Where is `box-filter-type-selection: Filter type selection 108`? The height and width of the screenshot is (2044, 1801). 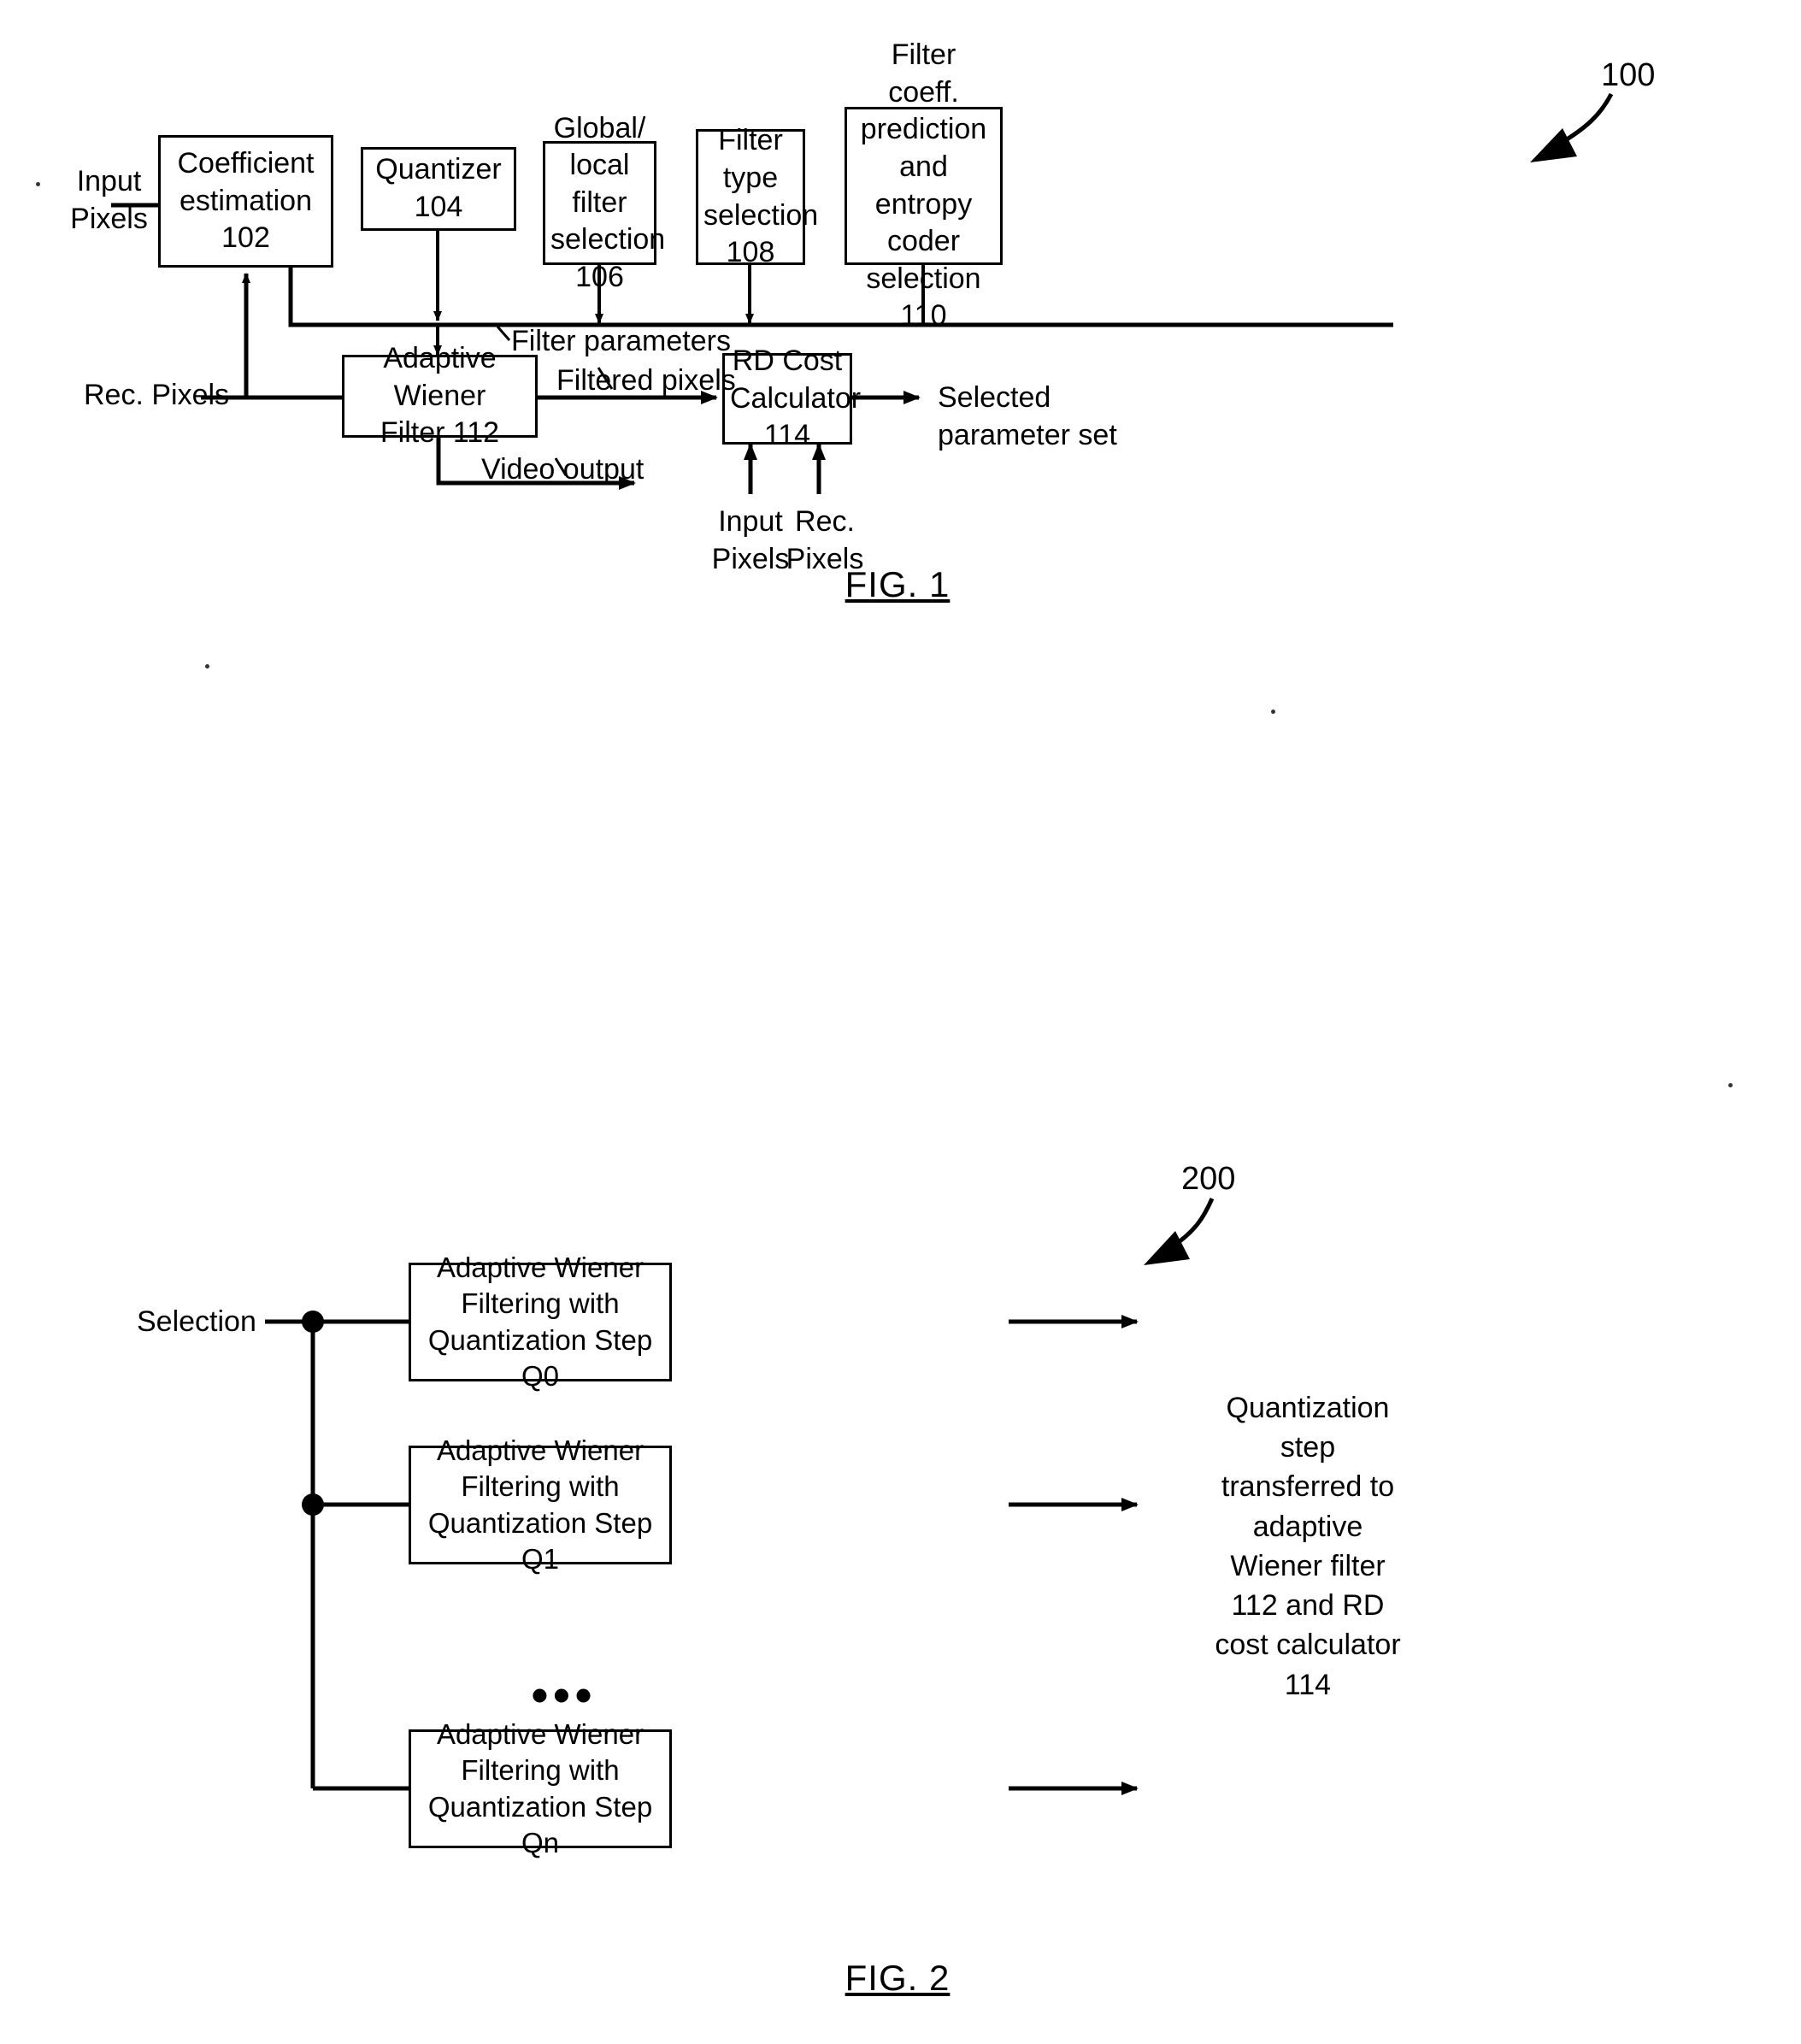 box-filter-type-selection: Filter type selection 108 is located at coordinates (758, 196).